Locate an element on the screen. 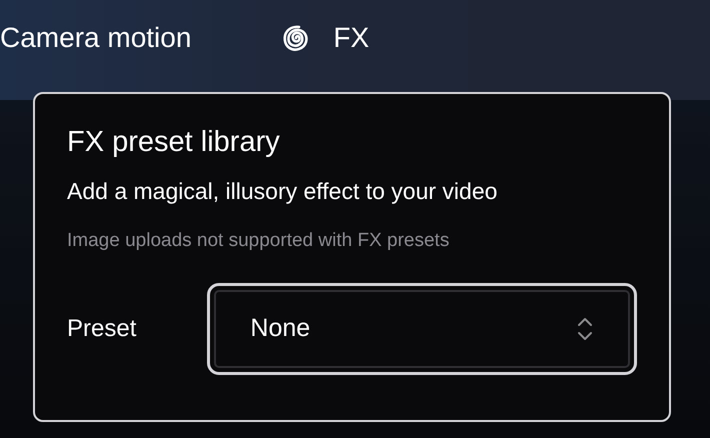 The width and height of the screenshot is (710, 438). popover-description: Add a magical, illusory effect to your video is located at coordinates (282, 191).